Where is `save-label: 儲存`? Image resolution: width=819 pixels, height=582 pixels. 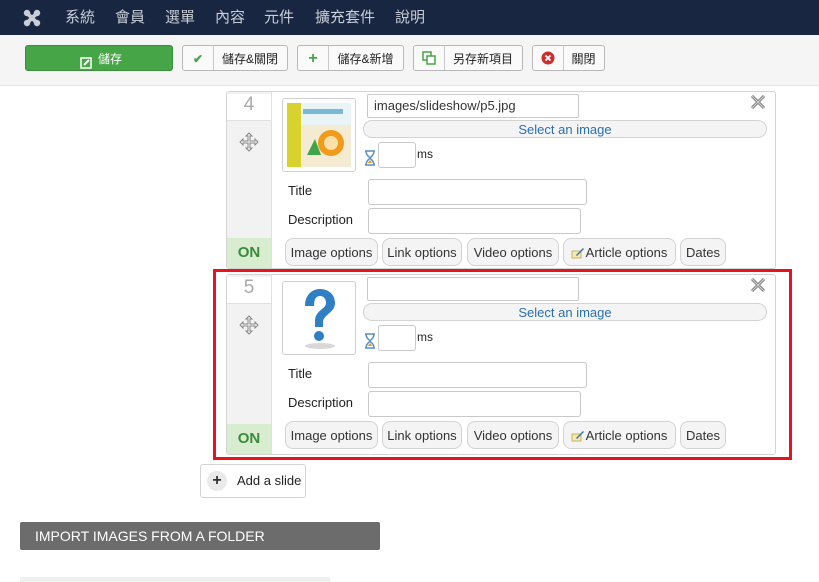
save-label: 儲存 is located at coordinates (110, 59).